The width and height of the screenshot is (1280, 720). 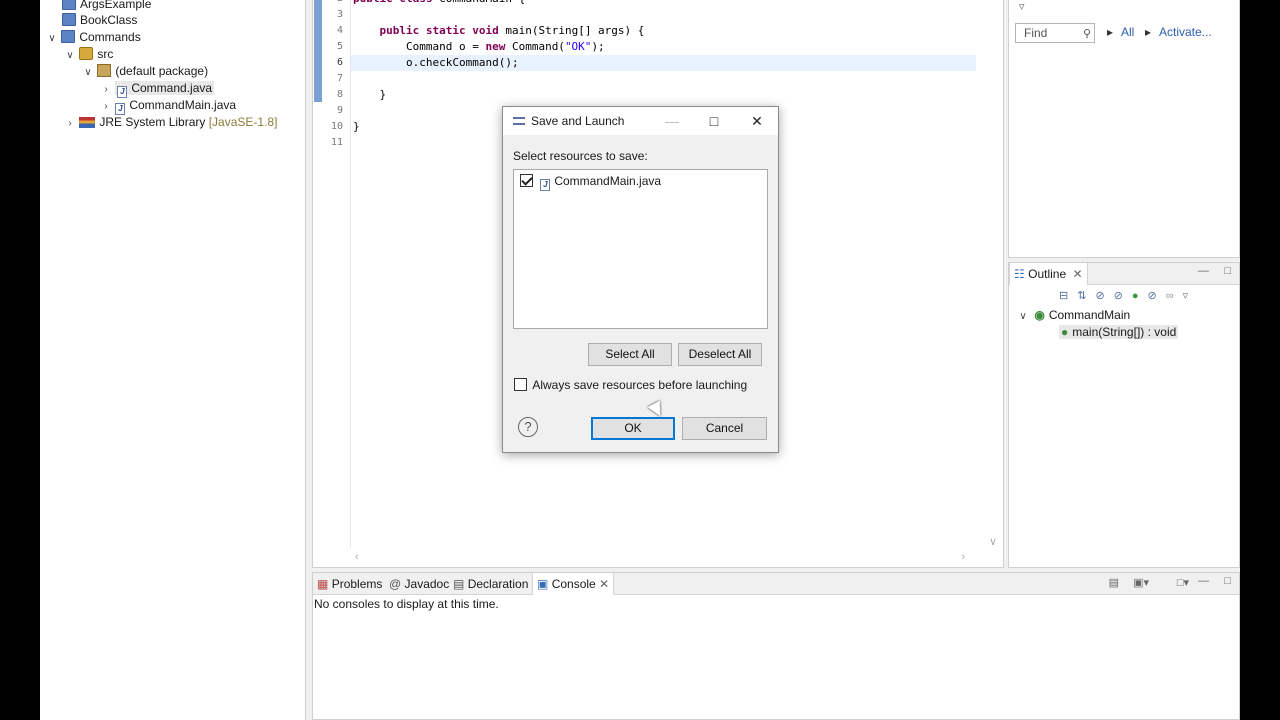 What do you see at coordinates (1140, 296) in the screenshot?
I see `hide-nonpublic-icon: ●` at bounding box center [1140, 296].